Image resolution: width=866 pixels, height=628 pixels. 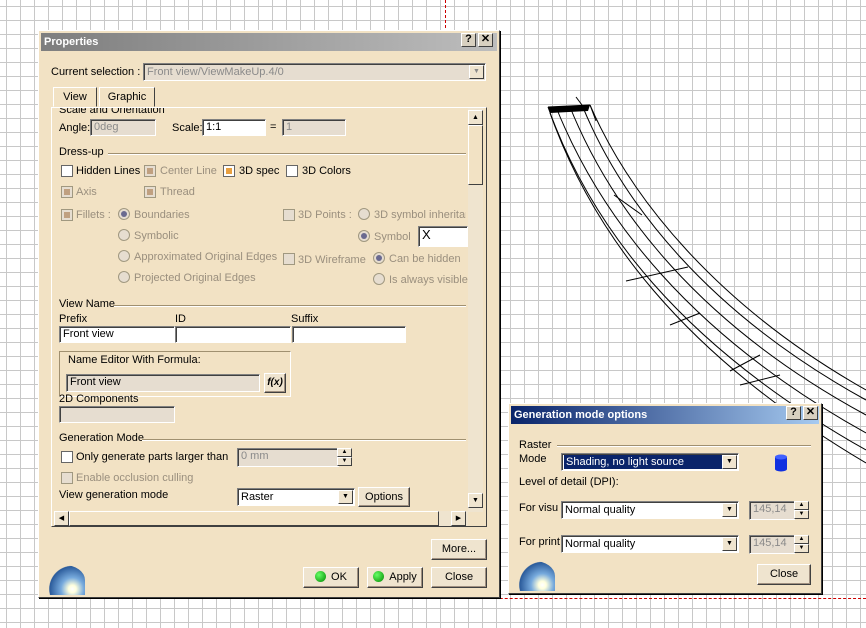 I want to click on scroll-thumb, so click(x=475, y=155).